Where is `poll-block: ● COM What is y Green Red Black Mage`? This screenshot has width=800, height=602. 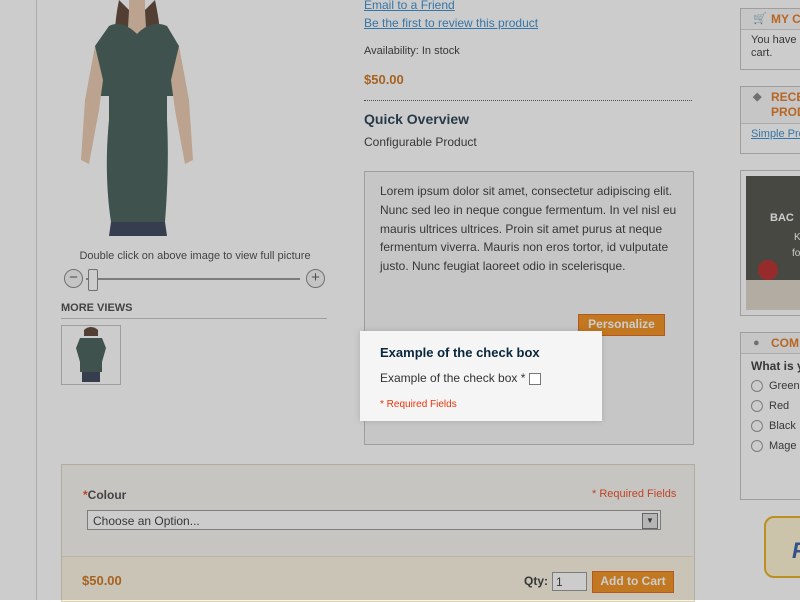
poll-block: ● COM What is y Green Red Black Mage is located at coordinates (770, 416).